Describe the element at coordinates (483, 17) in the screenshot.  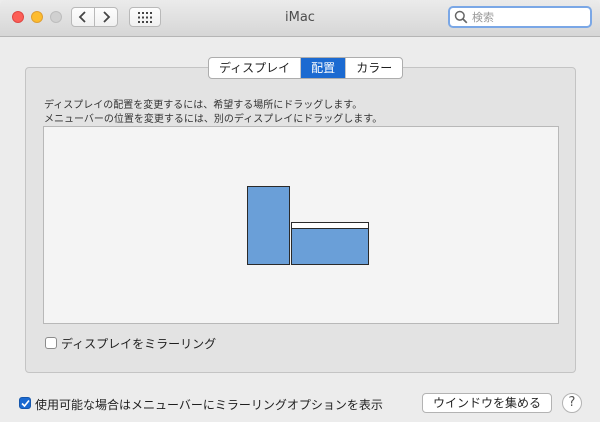
I see `search-placeholder: 検索` at that location.